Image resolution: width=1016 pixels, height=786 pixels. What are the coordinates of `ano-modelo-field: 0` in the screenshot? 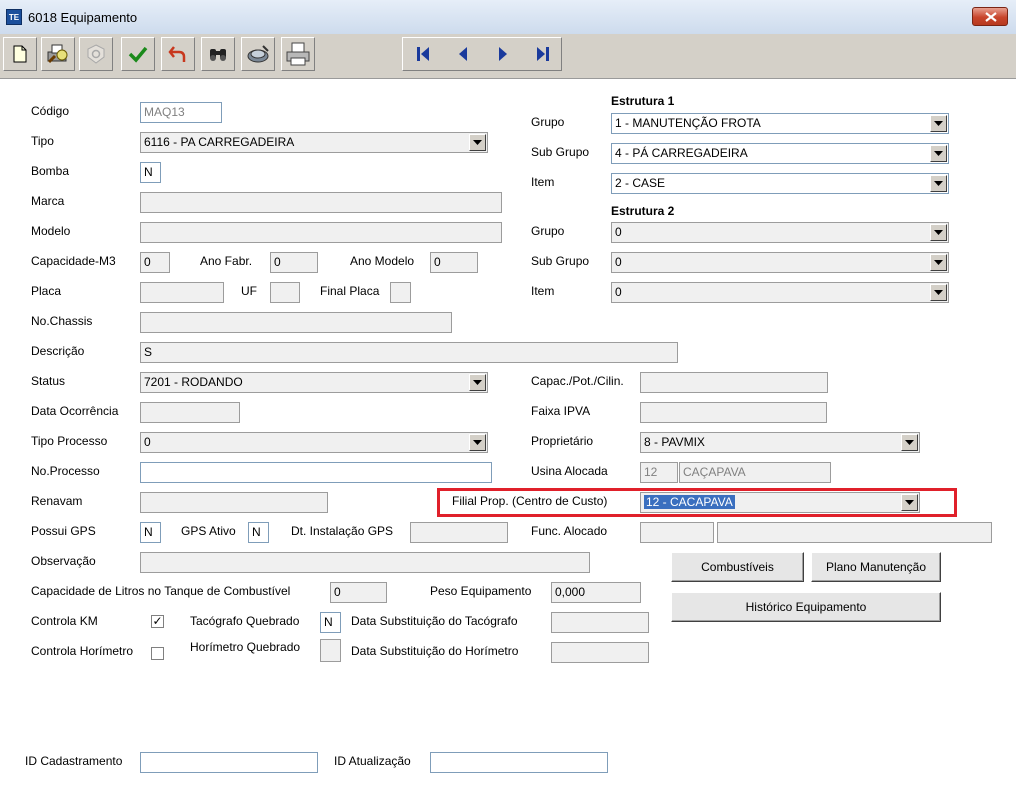 It's located at (454, 262).